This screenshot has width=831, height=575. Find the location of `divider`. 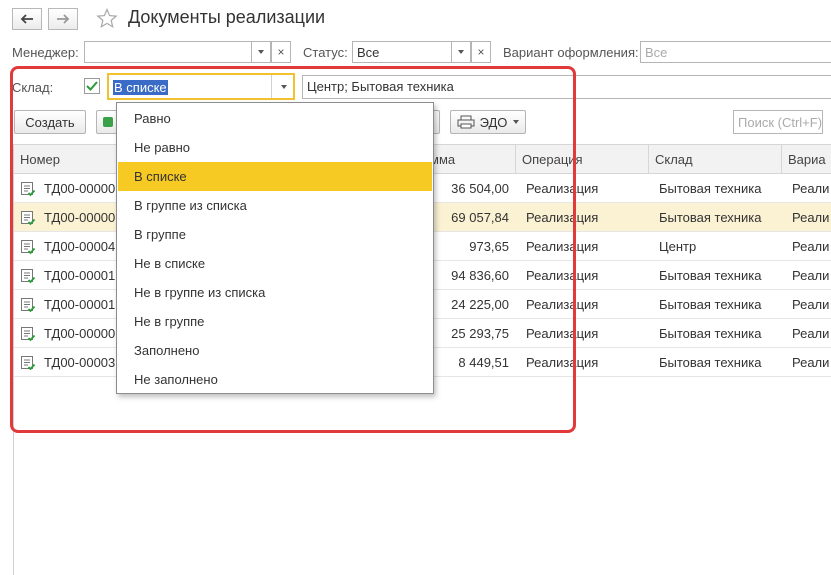

divider is located at coordinates (271, 86).